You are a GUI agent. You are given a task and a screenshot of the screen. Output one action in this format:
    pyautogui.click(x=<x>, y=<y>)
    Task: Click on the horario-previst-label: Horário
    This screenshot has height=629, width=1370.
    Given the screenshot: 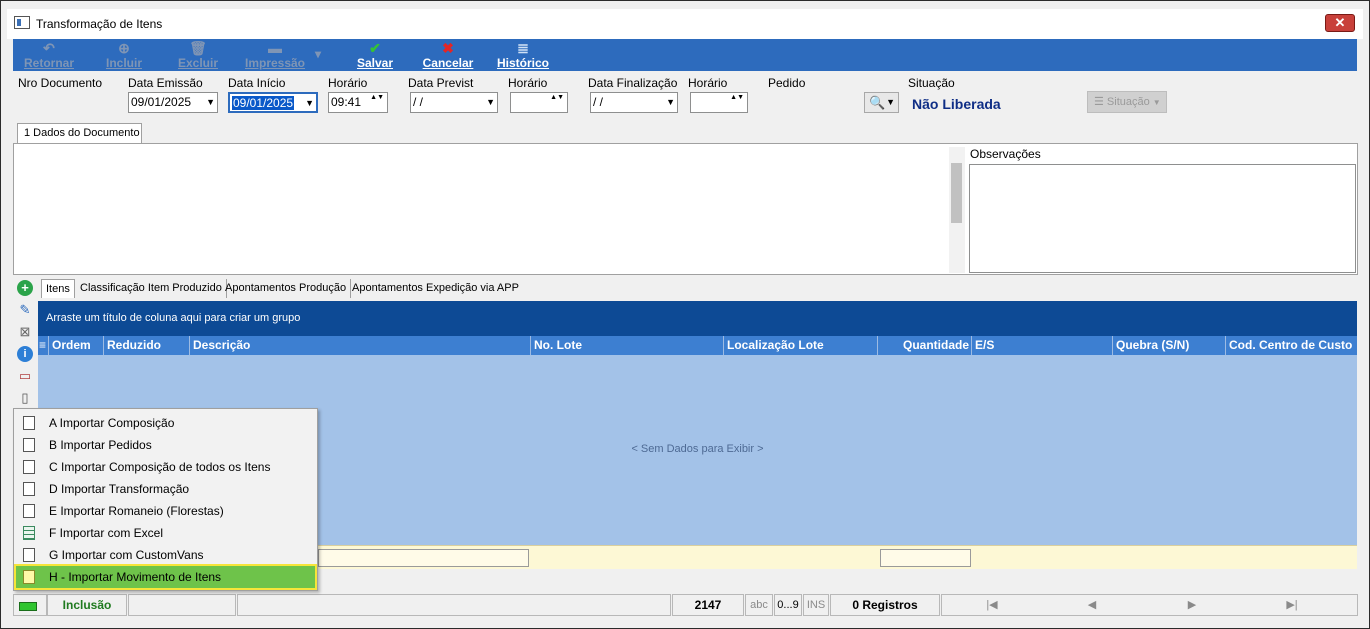 What is the action you would take?
    pyautogui.click(x=528, y=83)
    